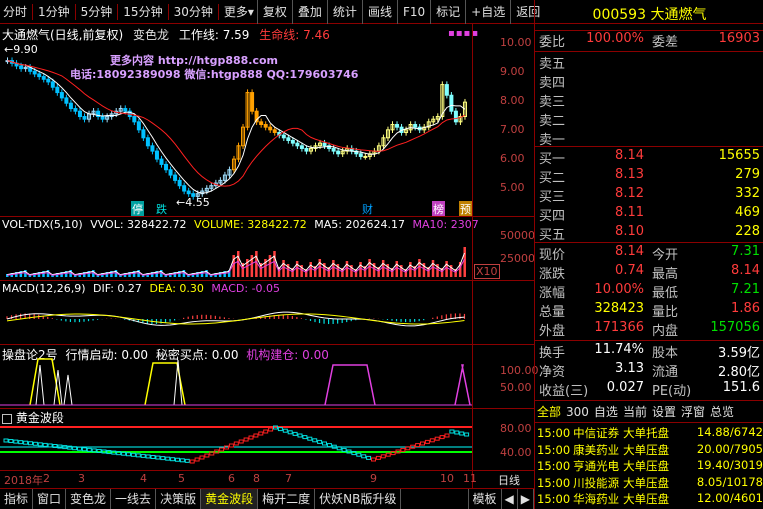  What do you see at coordinates (549, 412) in the screenshot?
I see `filter-tab: 全部` at bounding box center [549, 412].